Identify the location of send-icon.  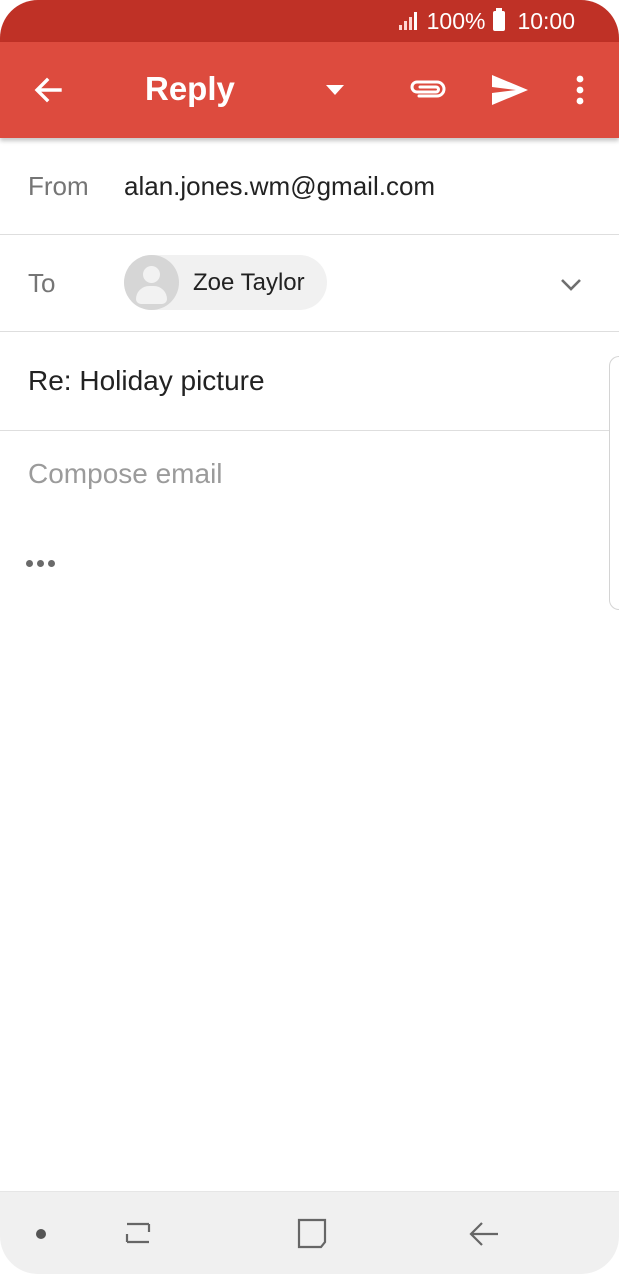
(510, 90).